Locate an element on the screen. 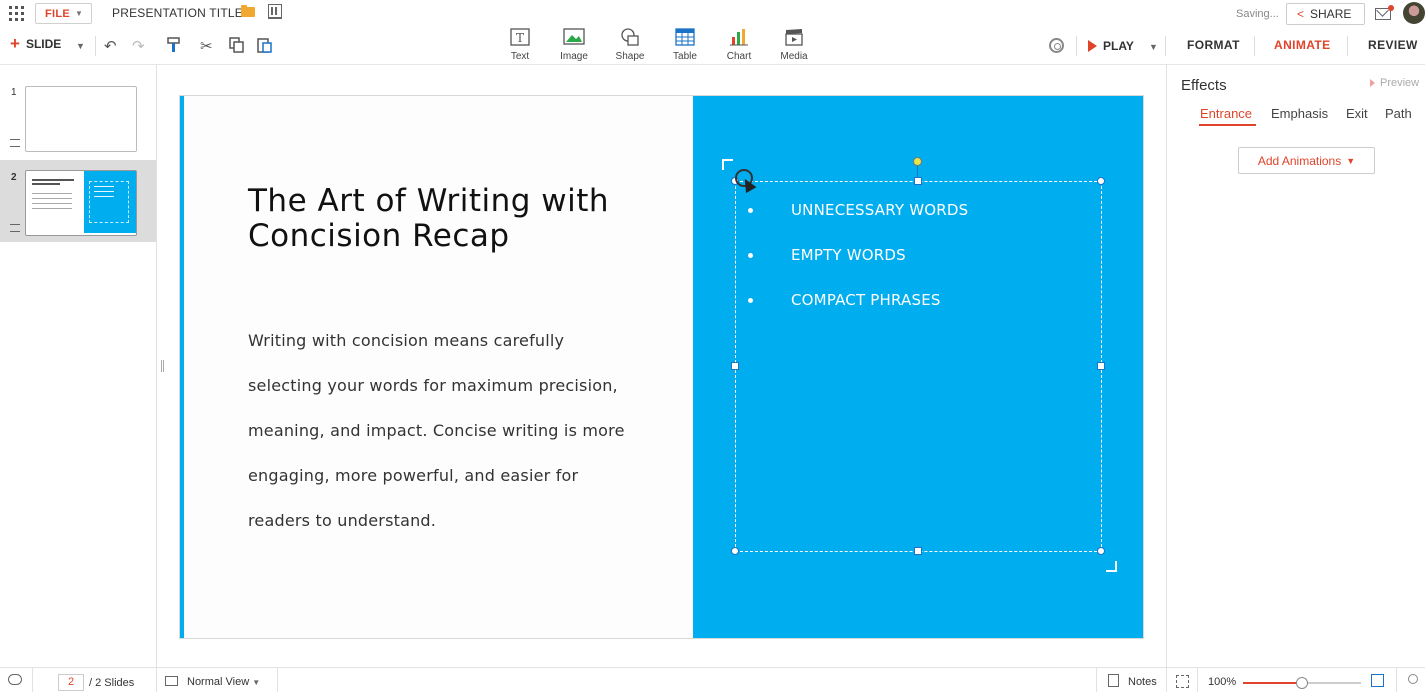 The height and width of the screenshot is (692, 1425). insert-text-button: T Text is located at coordinates (520, 46).